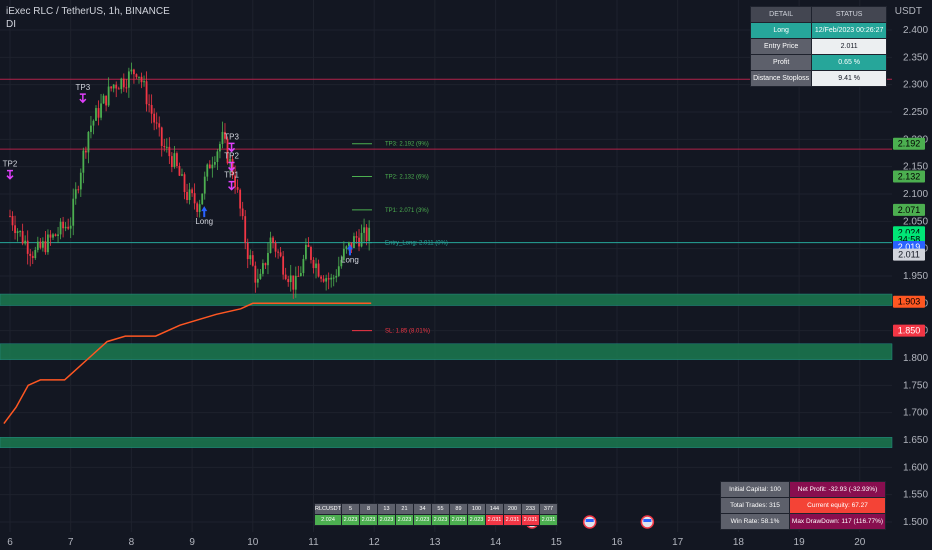  Describe the element at coordinates (557, 542) in the screenshot. I see `time-tick-label: 15` at that location.